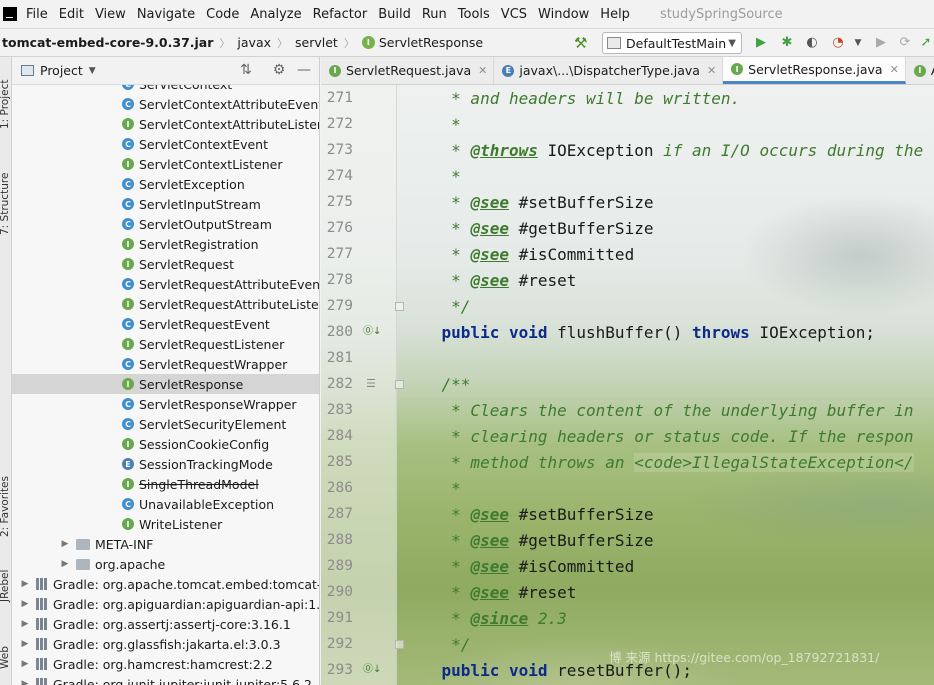  I want to click on menu-vcs: VCS, so click(514, 14).